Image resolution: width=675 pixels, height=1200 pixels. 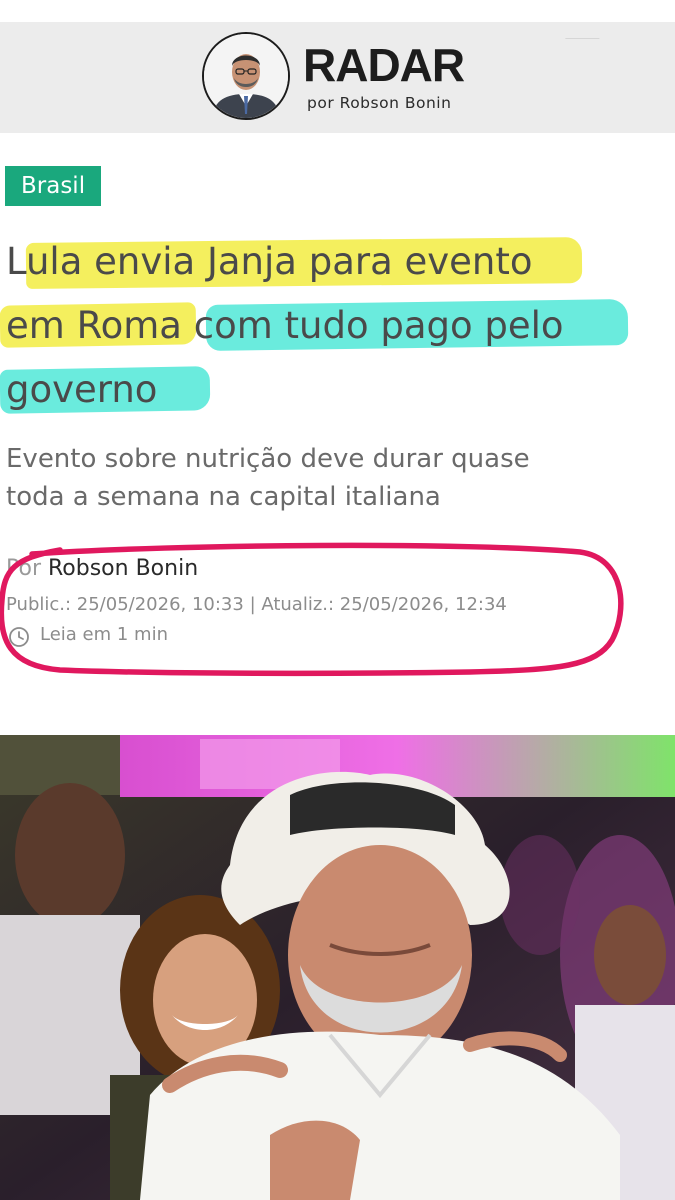 What do you see at coordinates (312, 609) in the screenshot?
I see `handdrawn-circle-annotation` at bounding box center [312, 609].